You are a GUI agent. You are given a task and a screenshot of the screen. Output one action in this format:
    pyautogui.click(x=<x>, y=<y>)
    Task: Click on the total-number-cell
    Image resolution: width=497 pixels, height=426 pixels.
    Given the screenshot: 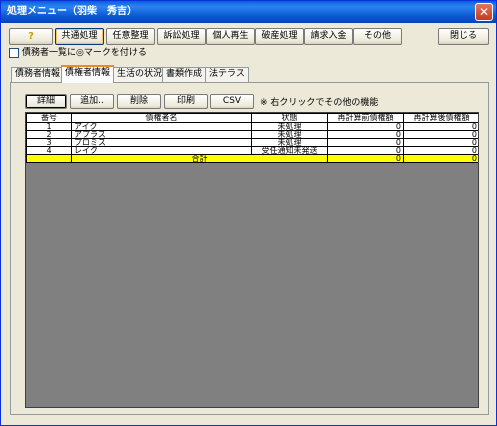 What is the action you would take?
    pyautogui.click(x=49, y=158)
    